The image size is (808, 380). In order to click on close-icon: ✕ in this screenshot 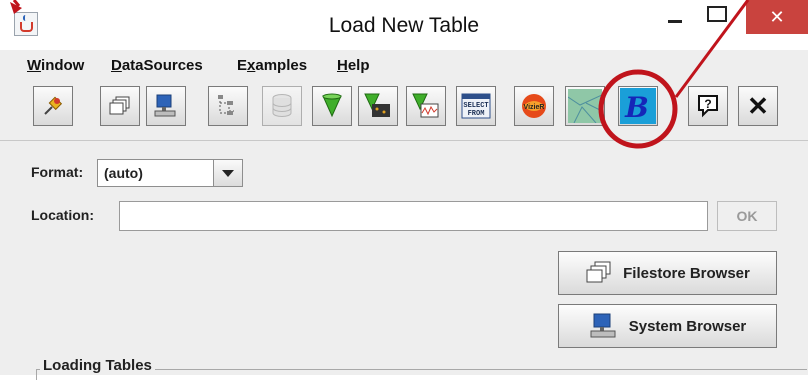, I will do `click(758, 105)`.